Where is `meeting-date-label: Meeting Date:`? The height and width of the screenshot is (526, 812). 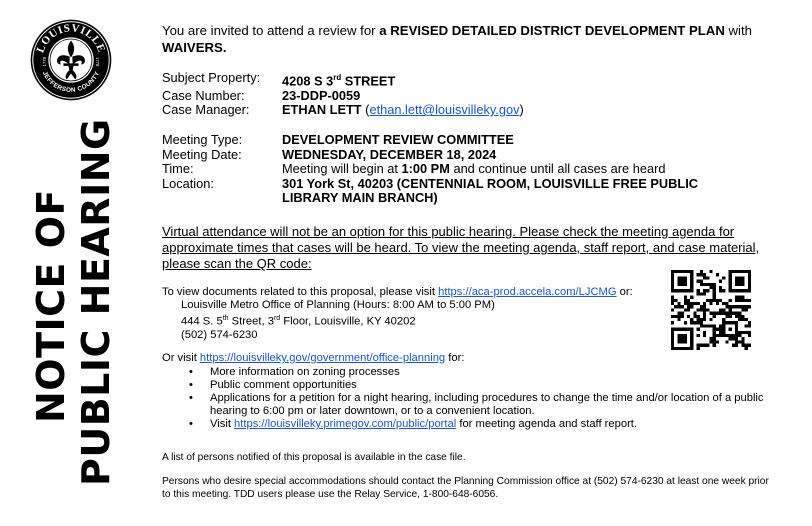
meeting-date-label: Meeting Date: is located at coordinates (202, 154).